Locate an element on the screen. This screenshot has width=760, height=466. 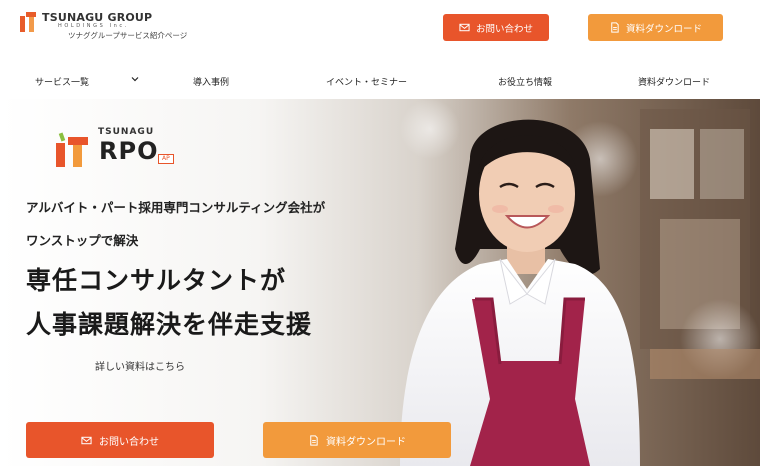
rpo-logo-badge: AP is located at coordinates (166, 159).